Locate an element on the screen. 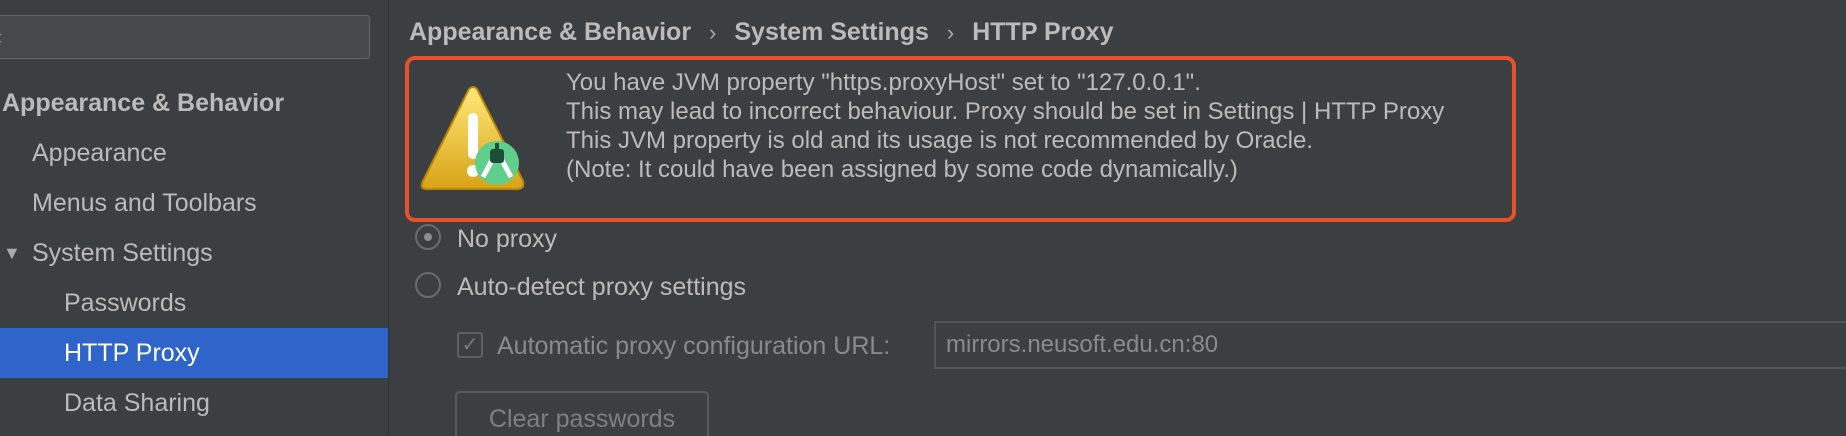 This screenshot has width=1846, height=436. breadcrumb-item: Appearance & Behavior is located at coordinates (550, 32).